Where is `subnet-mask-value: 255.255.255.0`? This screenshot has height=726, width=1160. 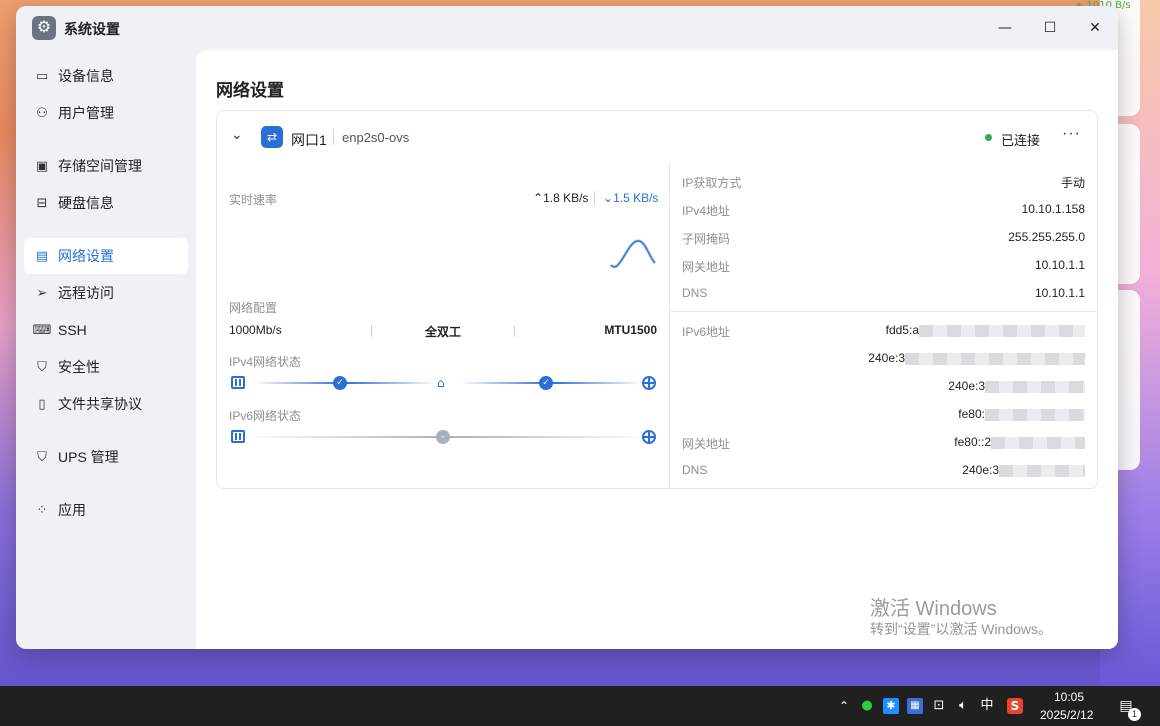
subnet-mask-value: 255.255.255.0 is located at coordinates (1046, 237).